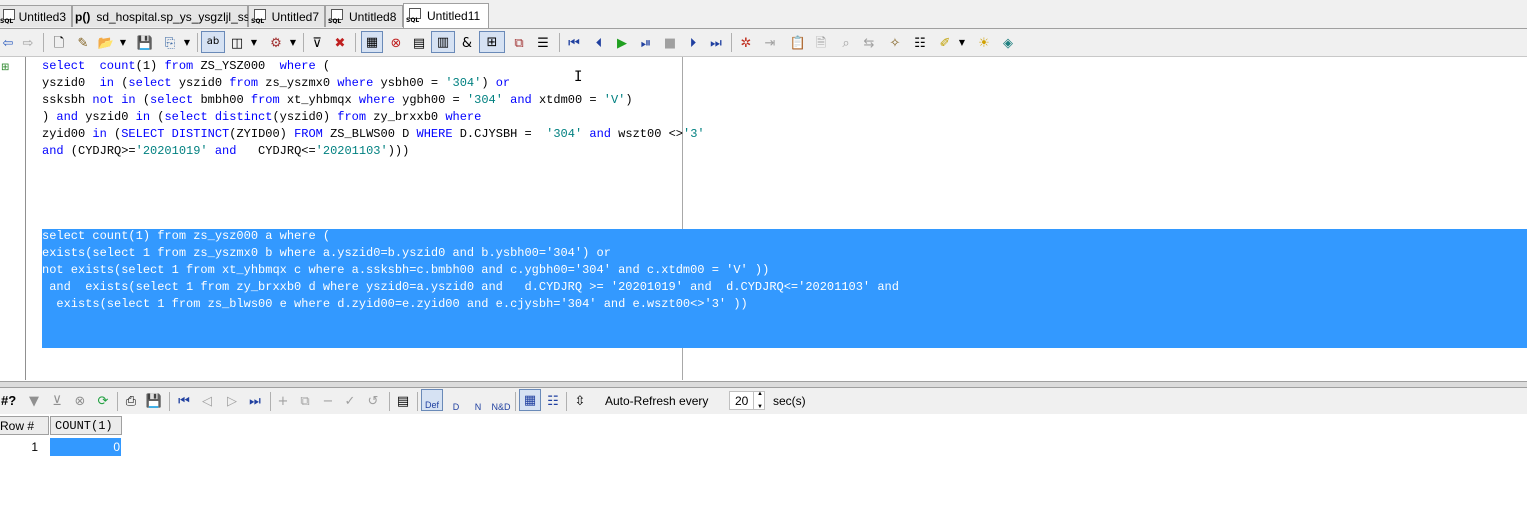  What do you see at coordinates (286, 16) in the screenshot?
I see `tab-untitled7: SQL Untitled7` at bounding box center [286, 16].